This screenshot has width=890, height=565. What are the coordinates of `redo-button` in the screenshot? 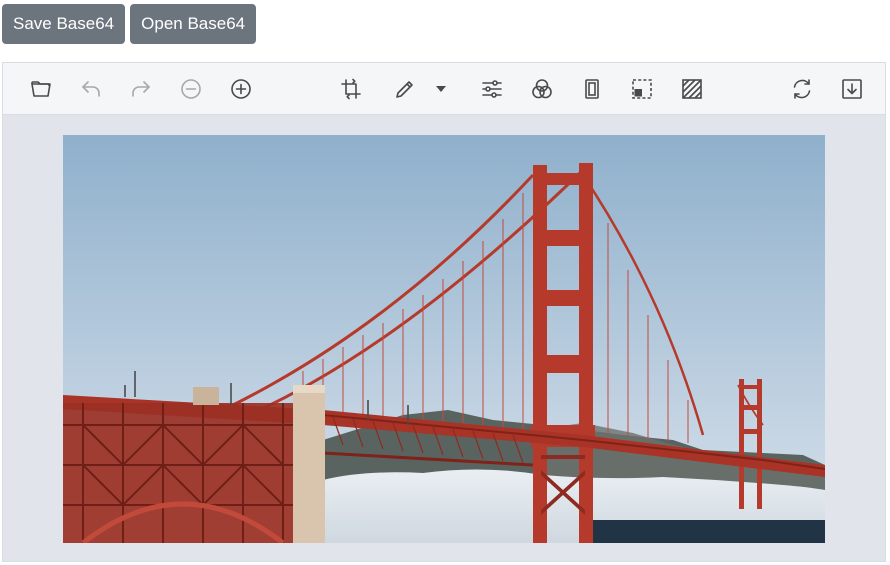 It's located at (141, 89).